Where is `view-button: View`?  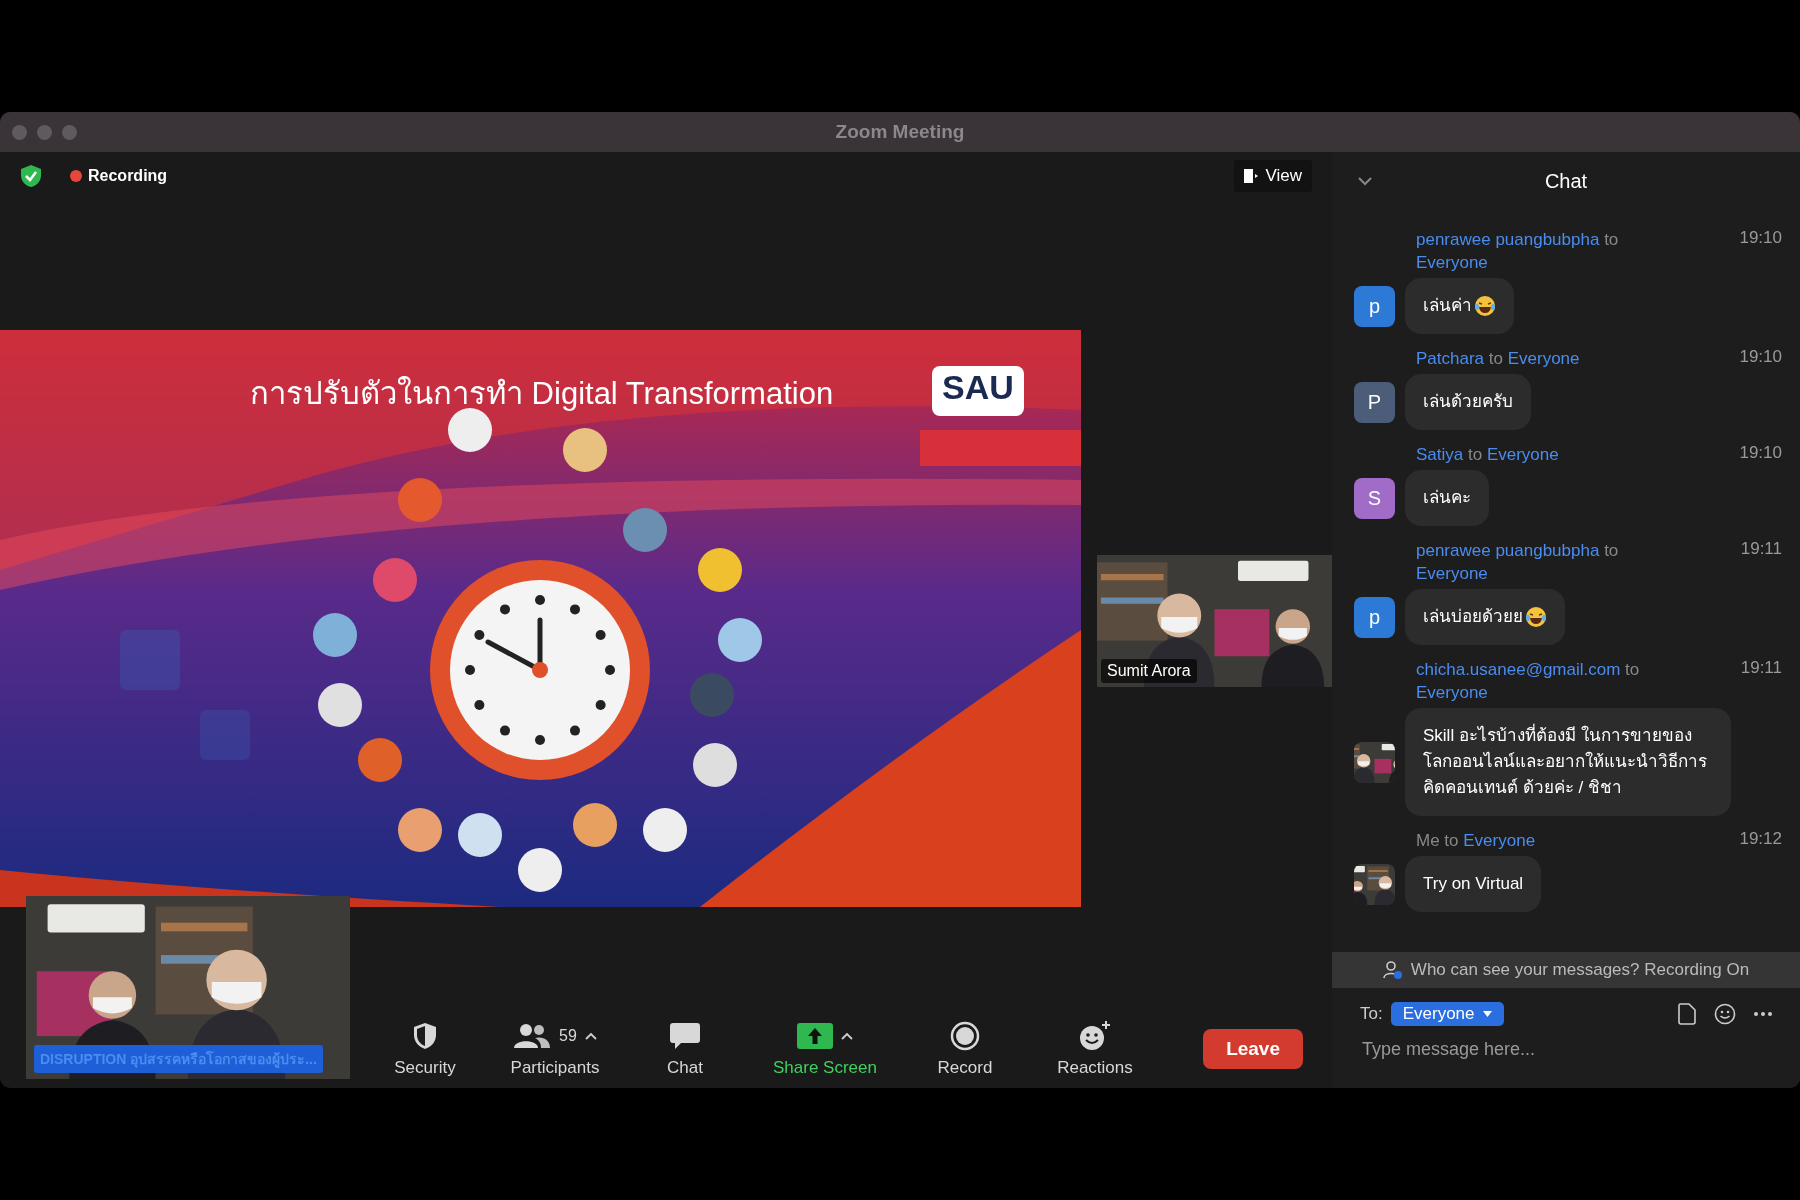 view-button: View is located at coordinates (1273, 176).